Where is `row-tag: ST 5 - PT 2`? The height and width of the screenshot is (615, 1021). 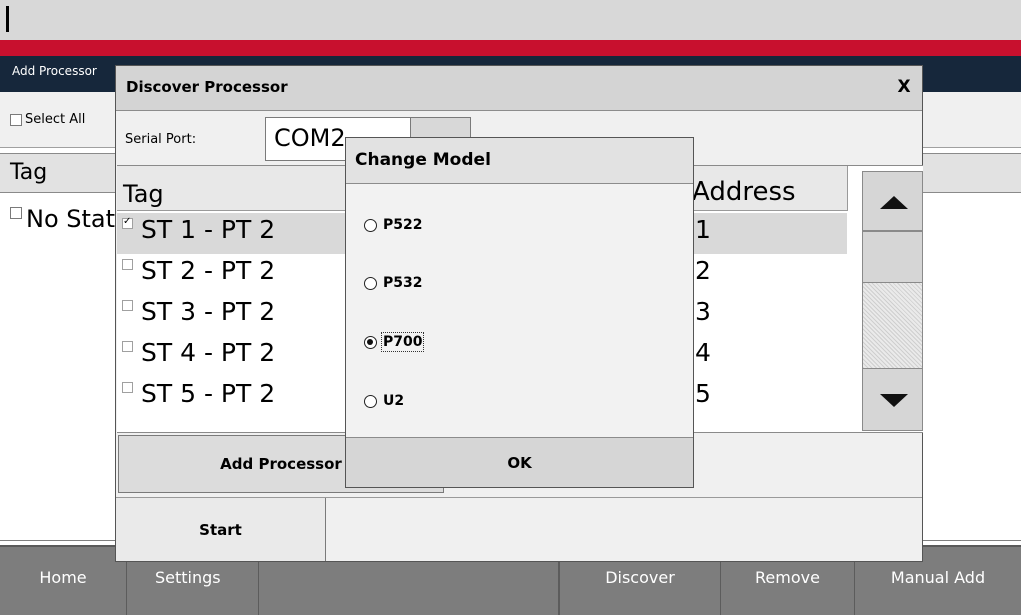
row-tag: ST 5 - PT 2 is located at coordinates (208, 393).